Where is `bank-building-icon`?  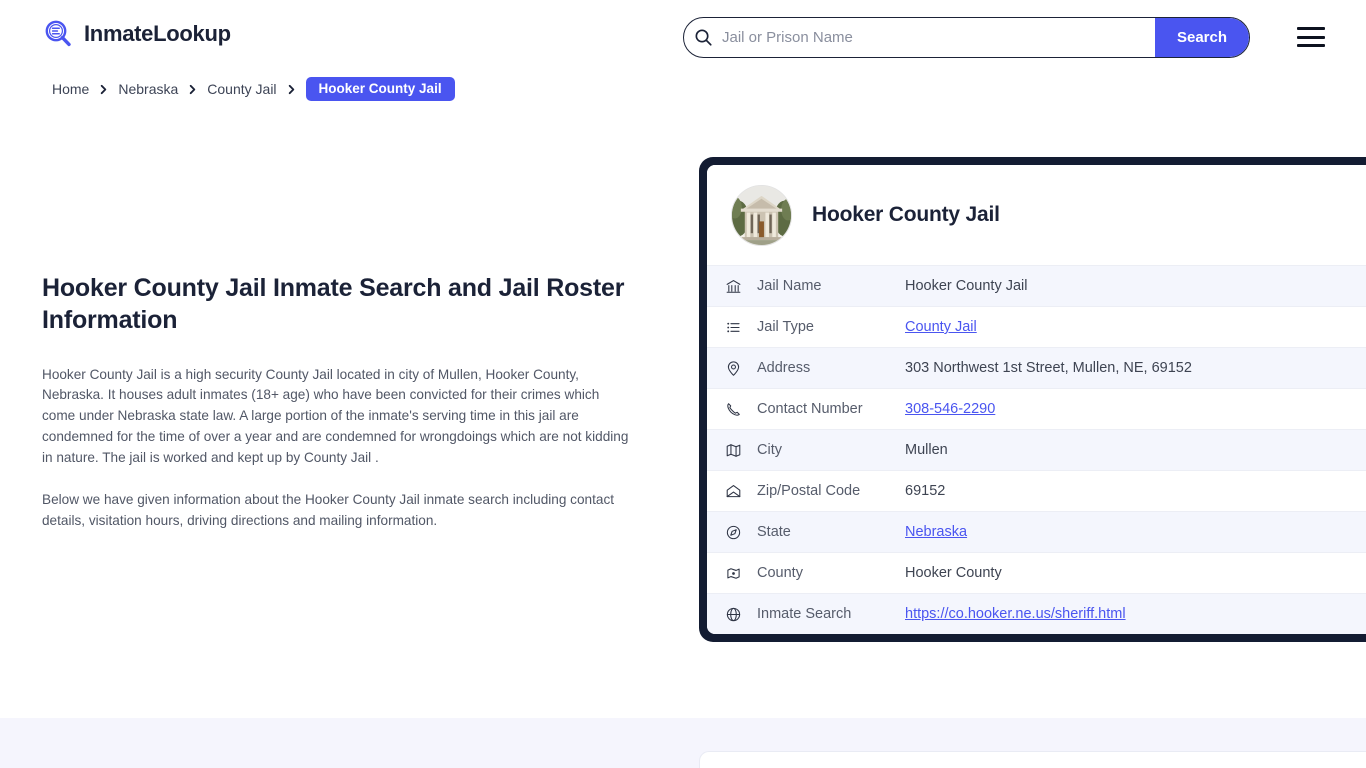
bank-building-icon is located at coordinates (741, 286).